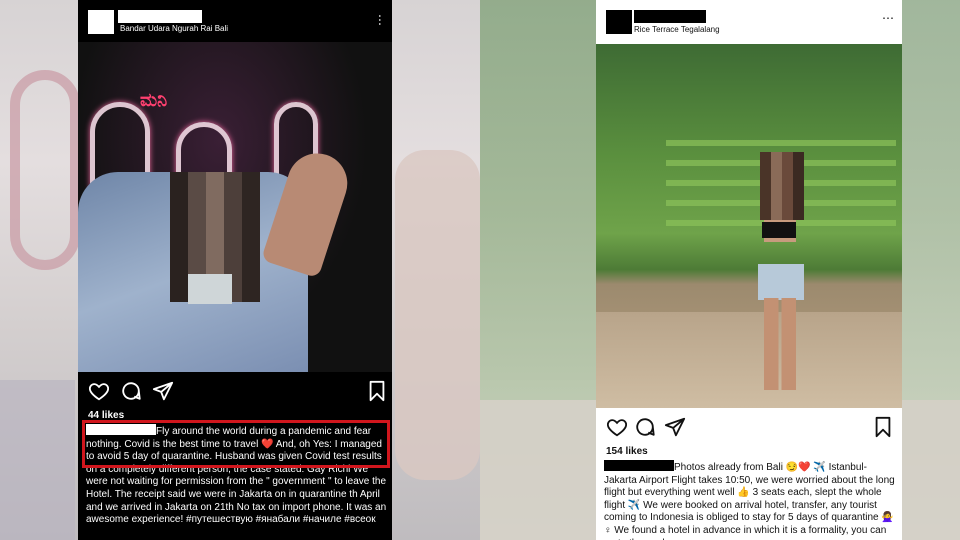 This screenshot has height=540, width=960. I want to click on rice-terrace-row, so click(781, 143).